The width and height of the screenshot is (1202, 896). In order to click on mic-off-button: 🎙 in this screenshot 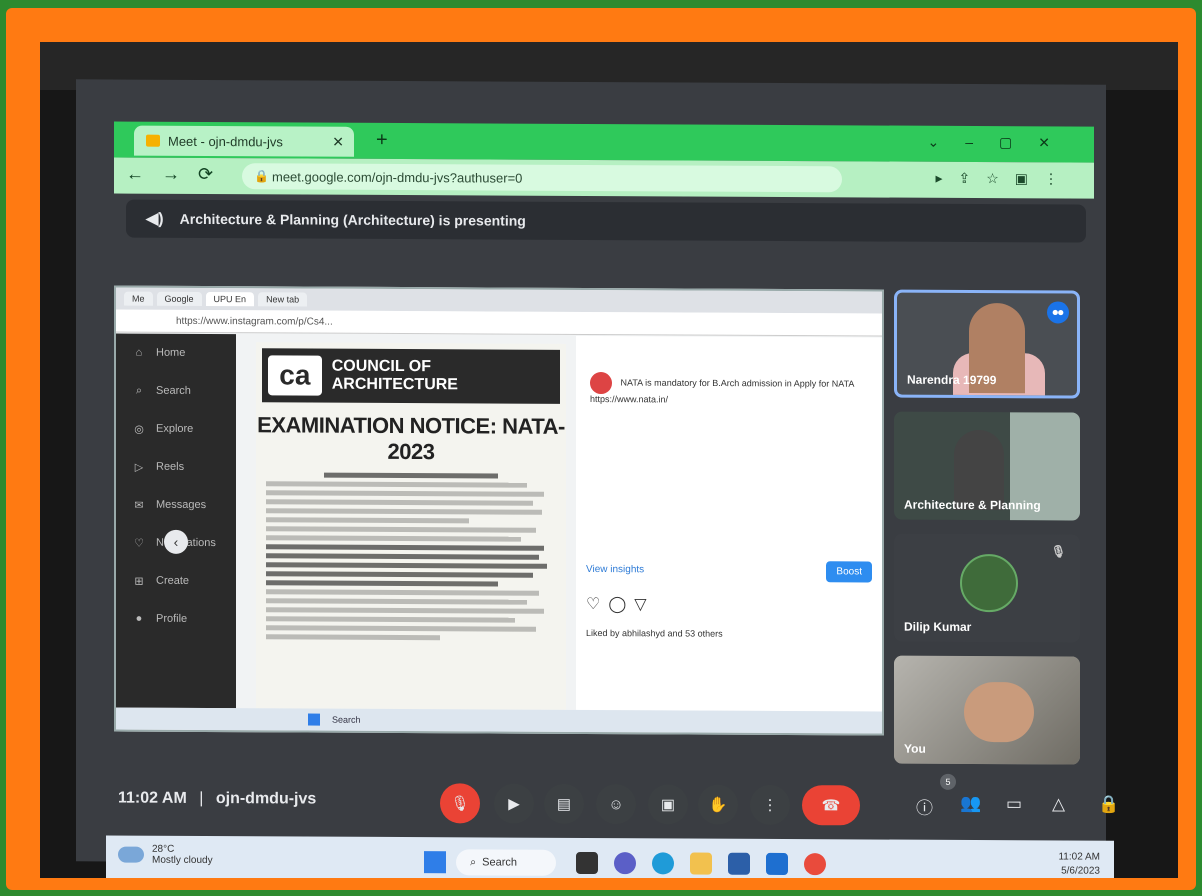, I will do `click(460, 803)`.